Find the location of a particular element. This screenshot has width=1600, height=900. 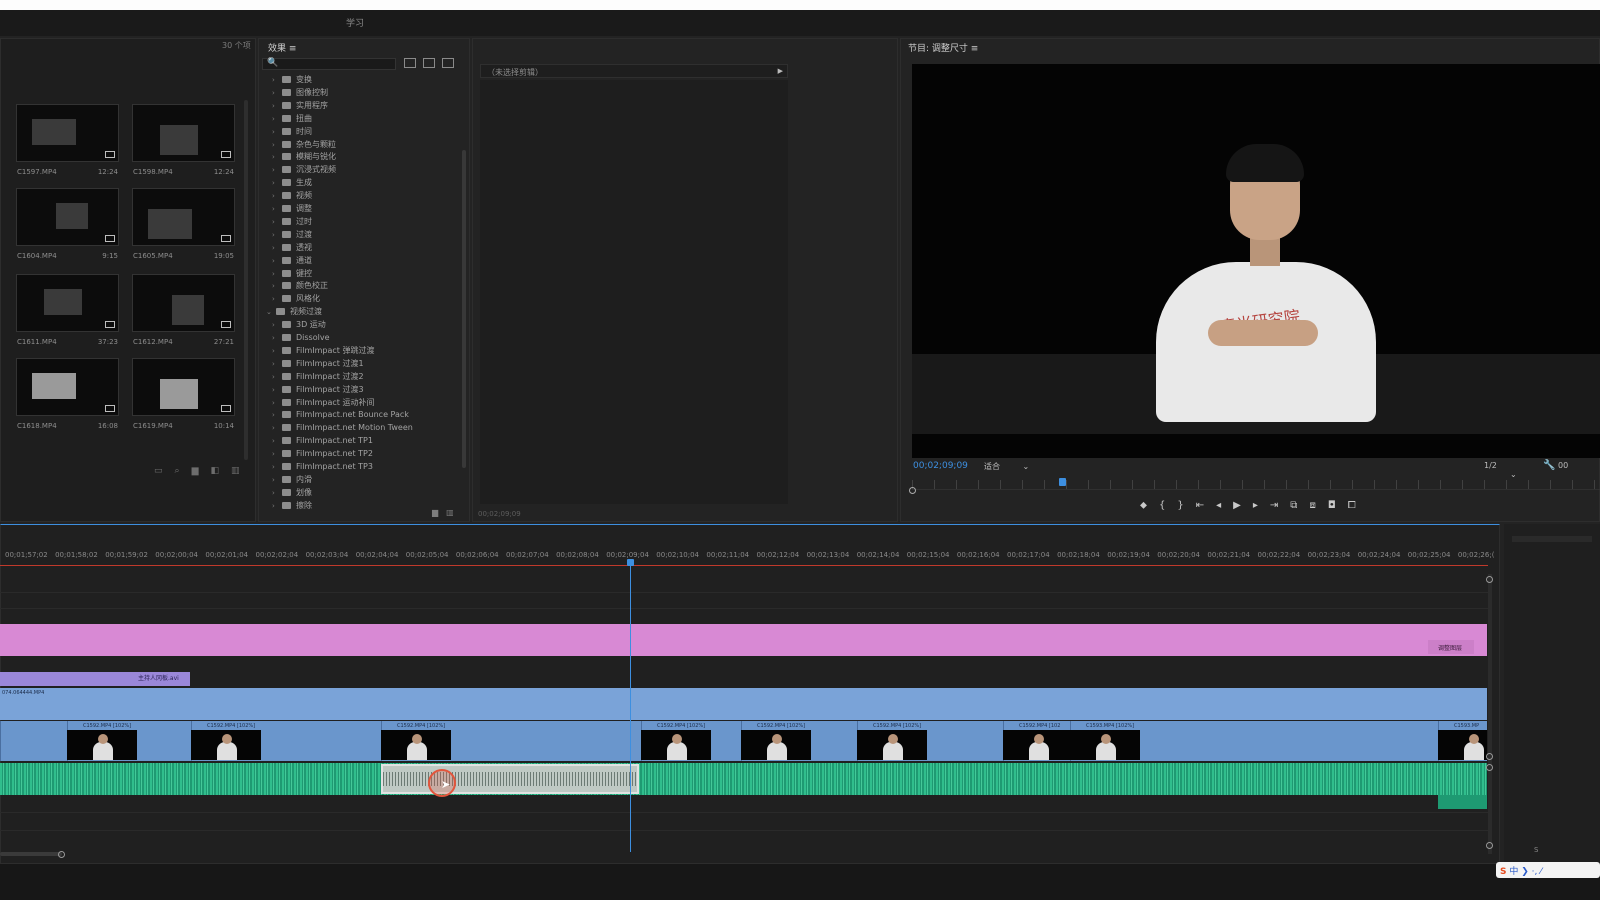

new-folder-icon: ▆ is located at coordinates (435, 512).